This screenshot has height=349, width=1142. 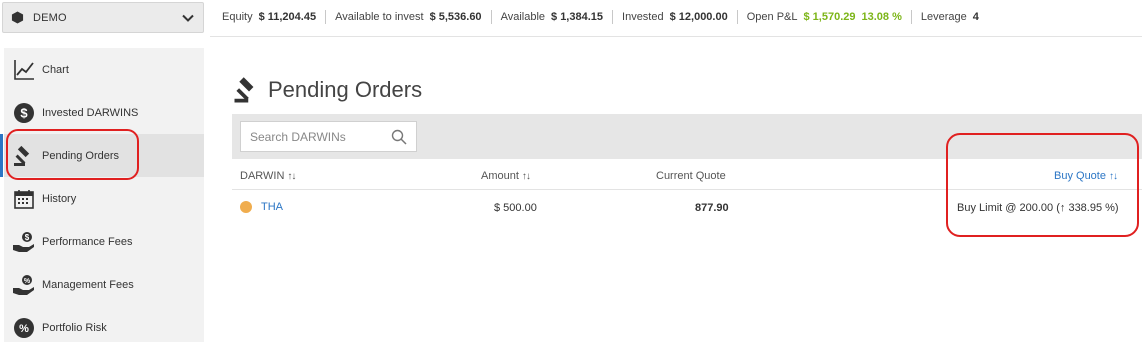 What do you see at coordinates (712, 208) in the screenshot?
I see `current-quote-cell: 877.90` at bounding box center [712, 208].